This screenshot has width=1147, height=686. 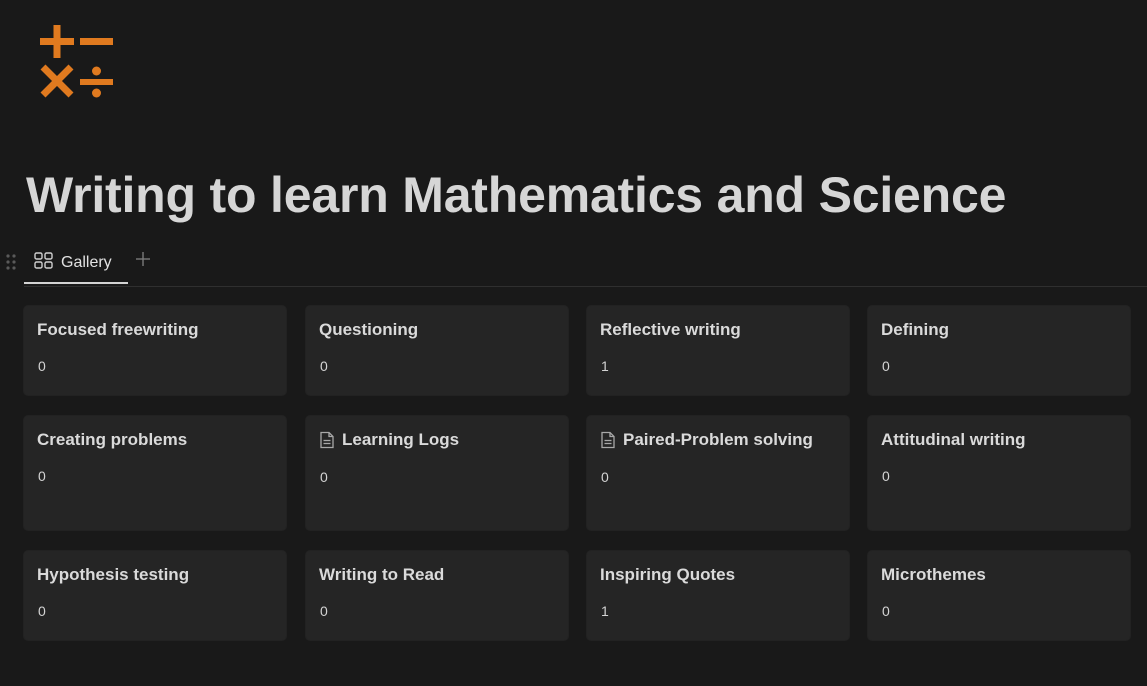 I want to click on page-title: Writing to learn Mathematics and Science, so click(x=516, y=195).